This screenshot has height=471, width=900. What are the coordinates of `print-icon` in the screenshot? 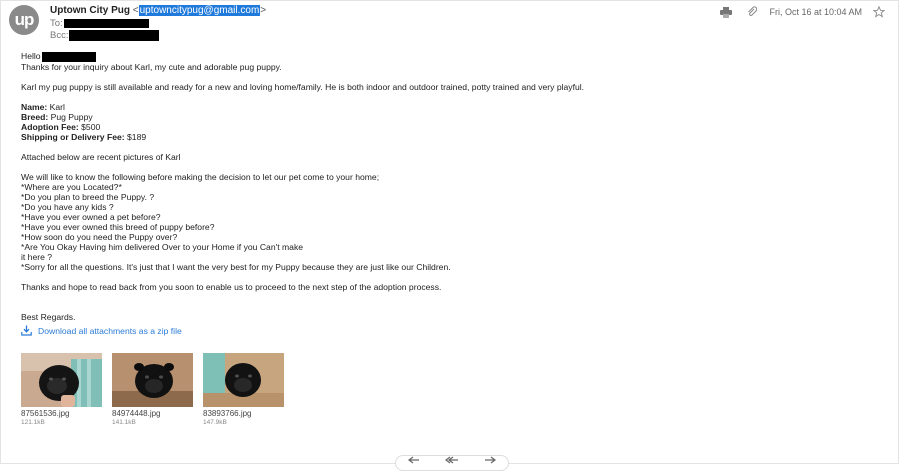 It's located at (726, 12).